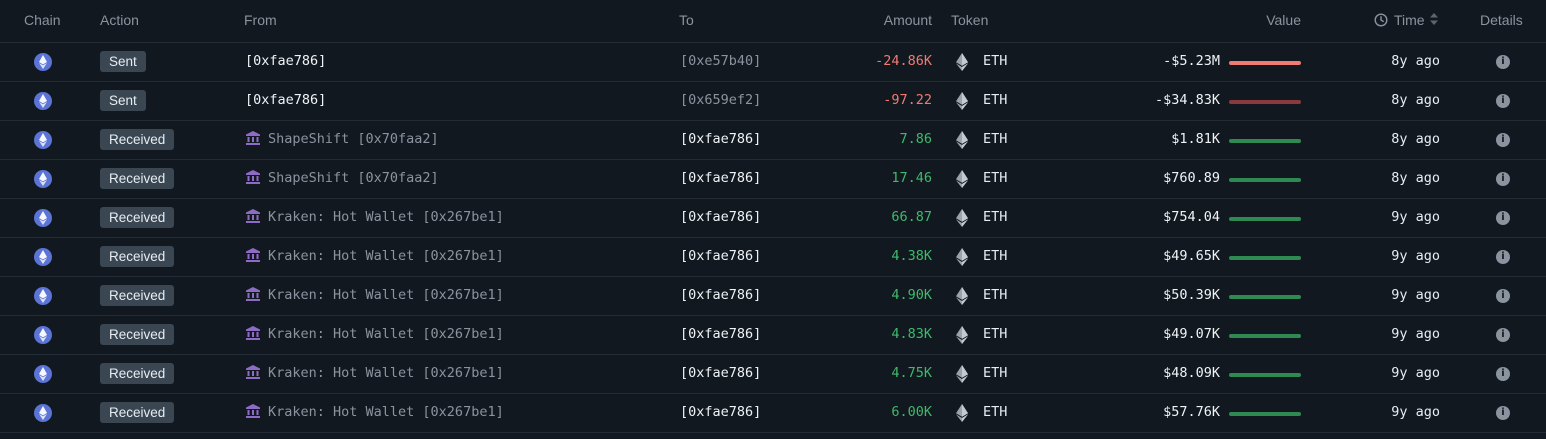 Image resolution: width=1546 pixels, height=439 pixels. I want to click on usd-value: $1.81K, so click(1195, 139).